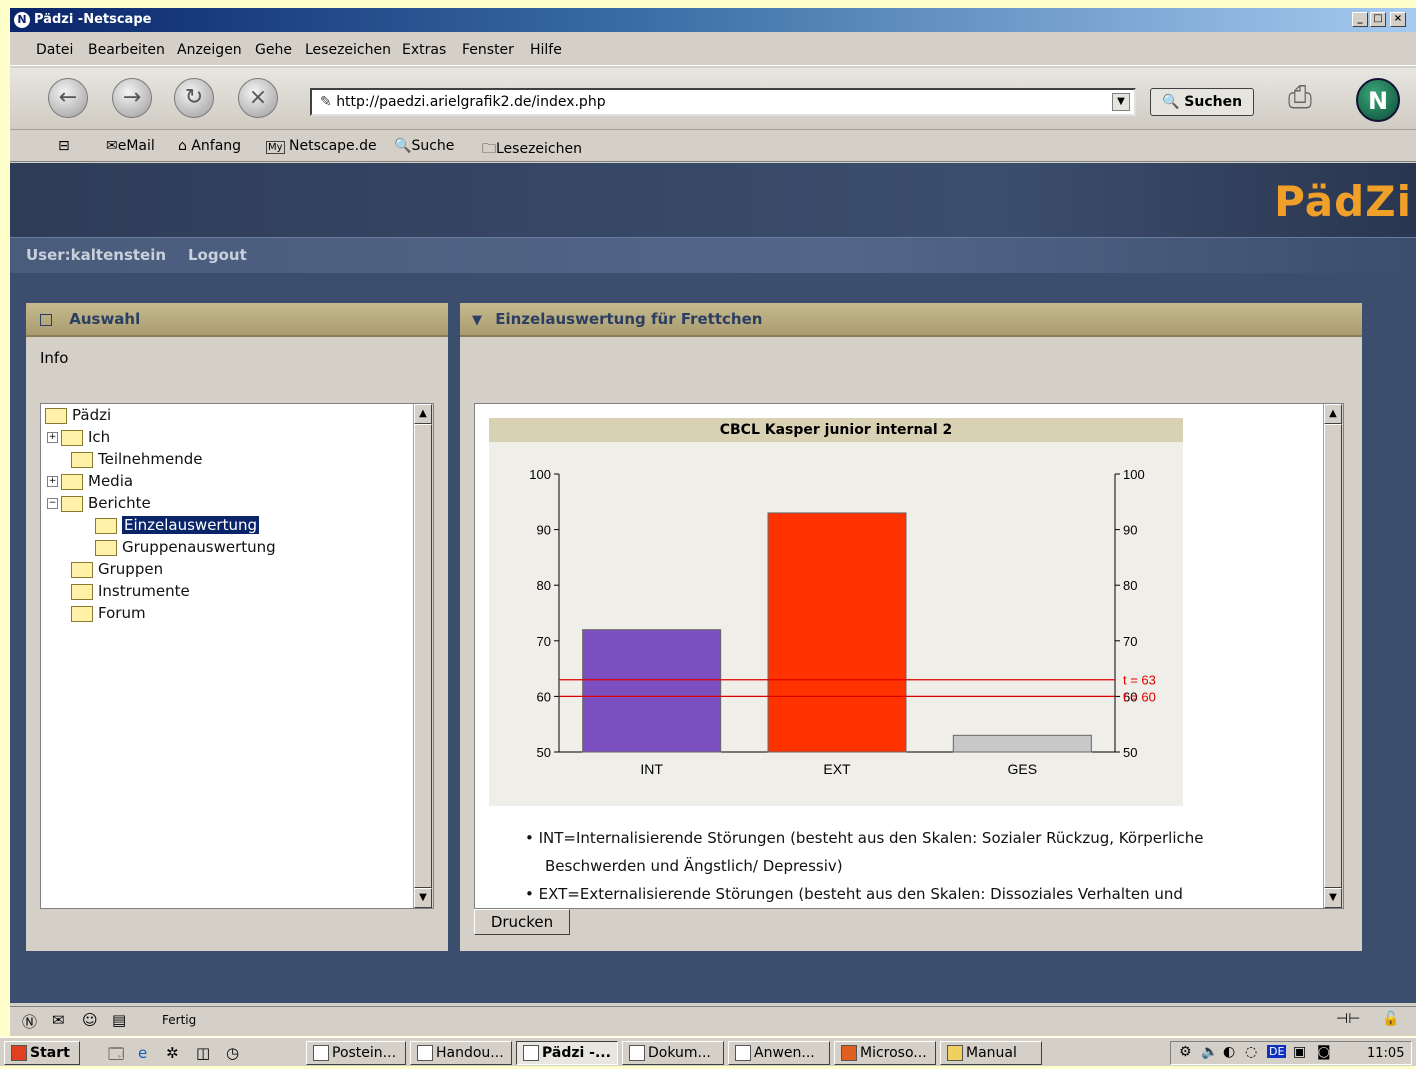 The height and width of the screenshot is (1069, 1416). I want to click on user-bar: User:kaltenstein Logout, so click(713, 255).